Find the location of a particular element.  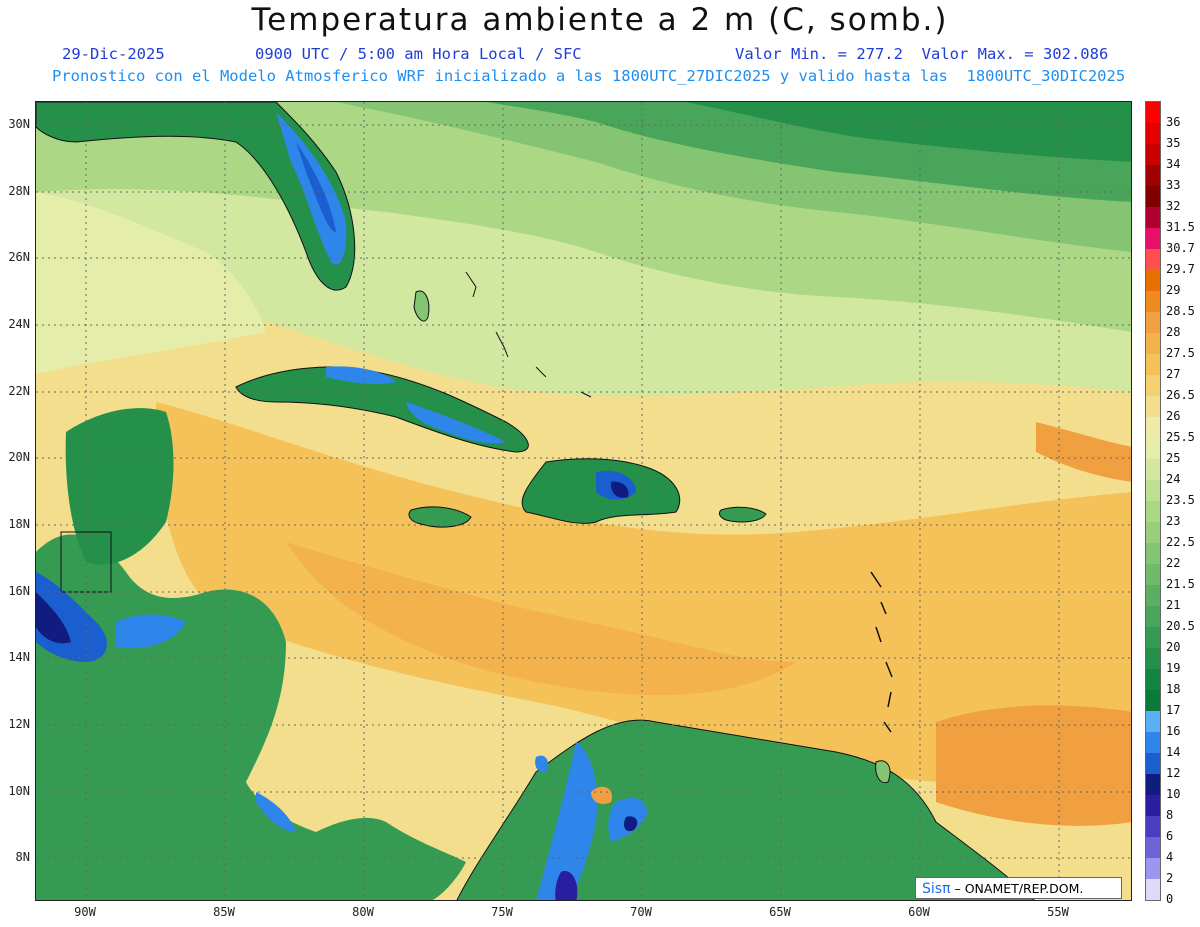

lat-label: 18N is located at coordinates (19, 524).